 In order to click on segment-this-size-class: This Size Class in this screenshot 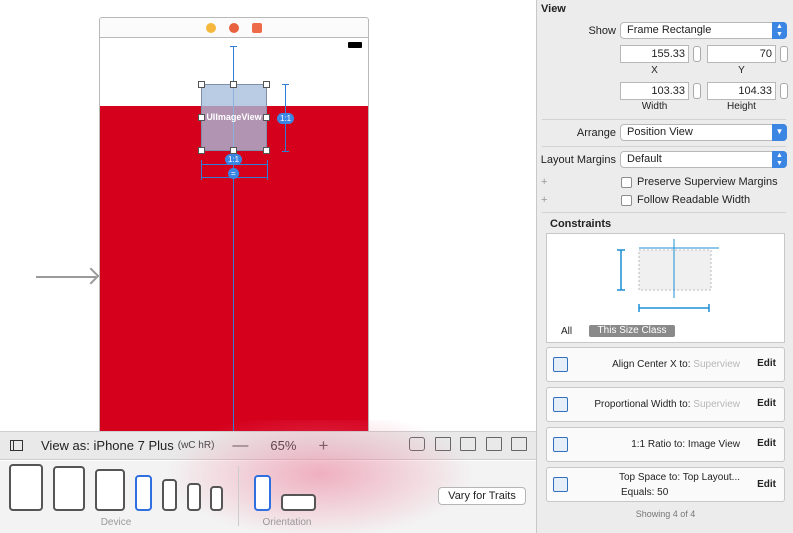, I will do `click(632, 331)`.